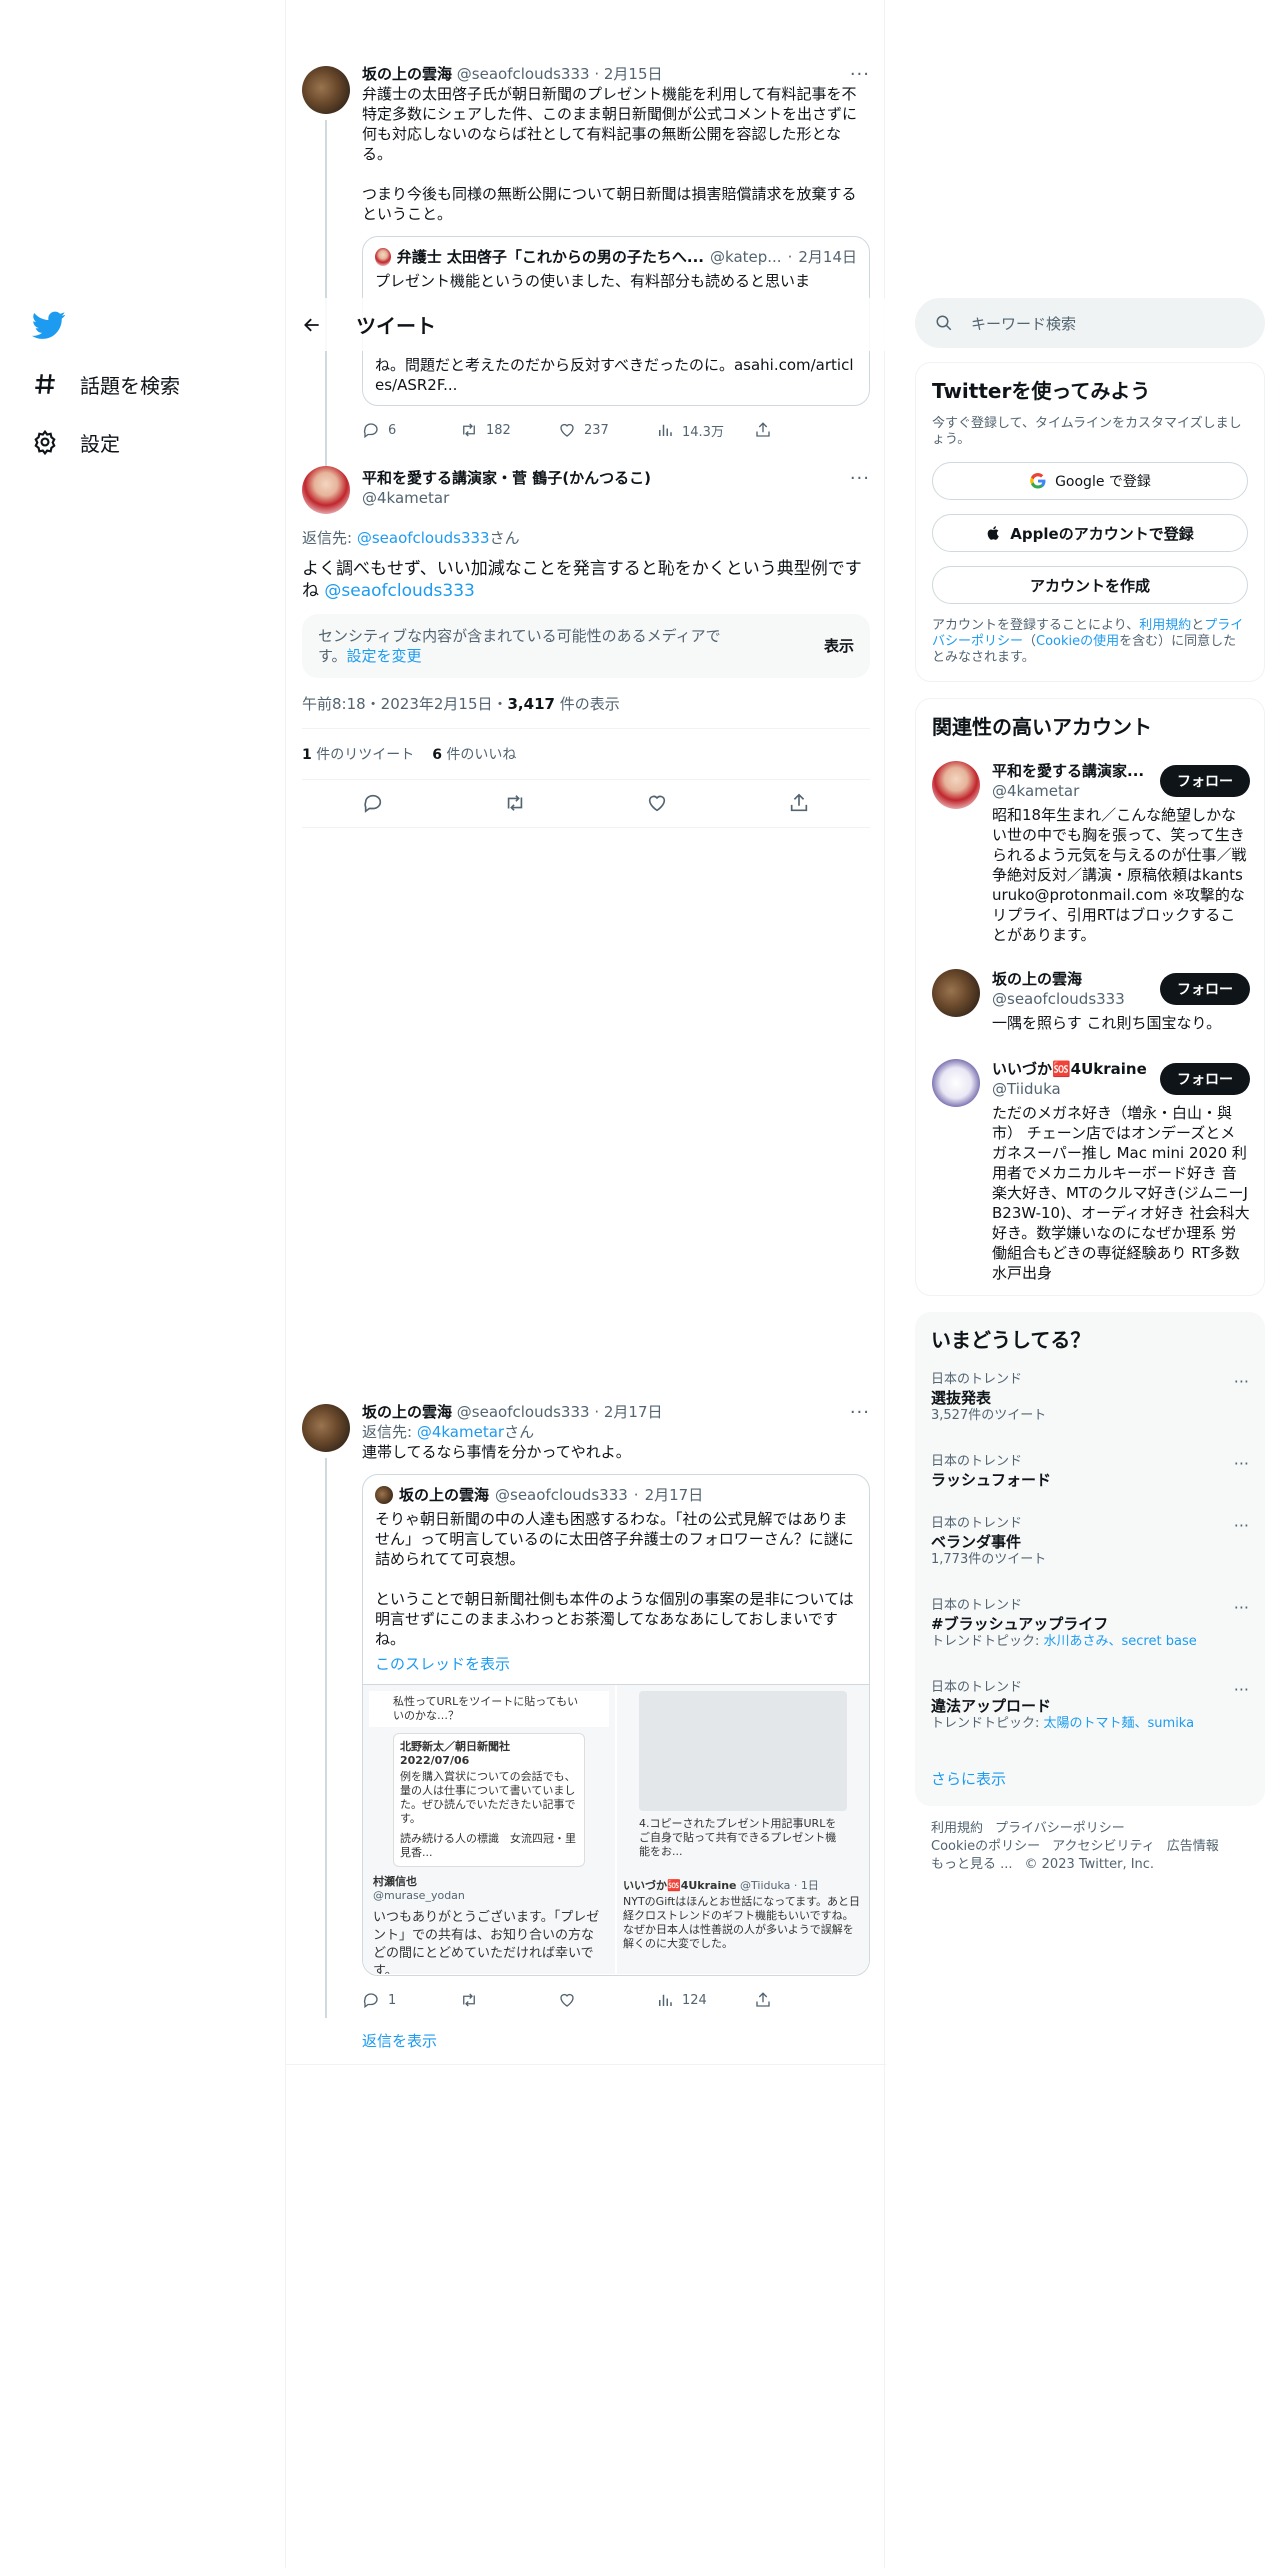  What do you see at coordinates (616, 2040) in the screenshot?
I see `show-replies-link: 返信を表示` at bounding box center [616, 2040].